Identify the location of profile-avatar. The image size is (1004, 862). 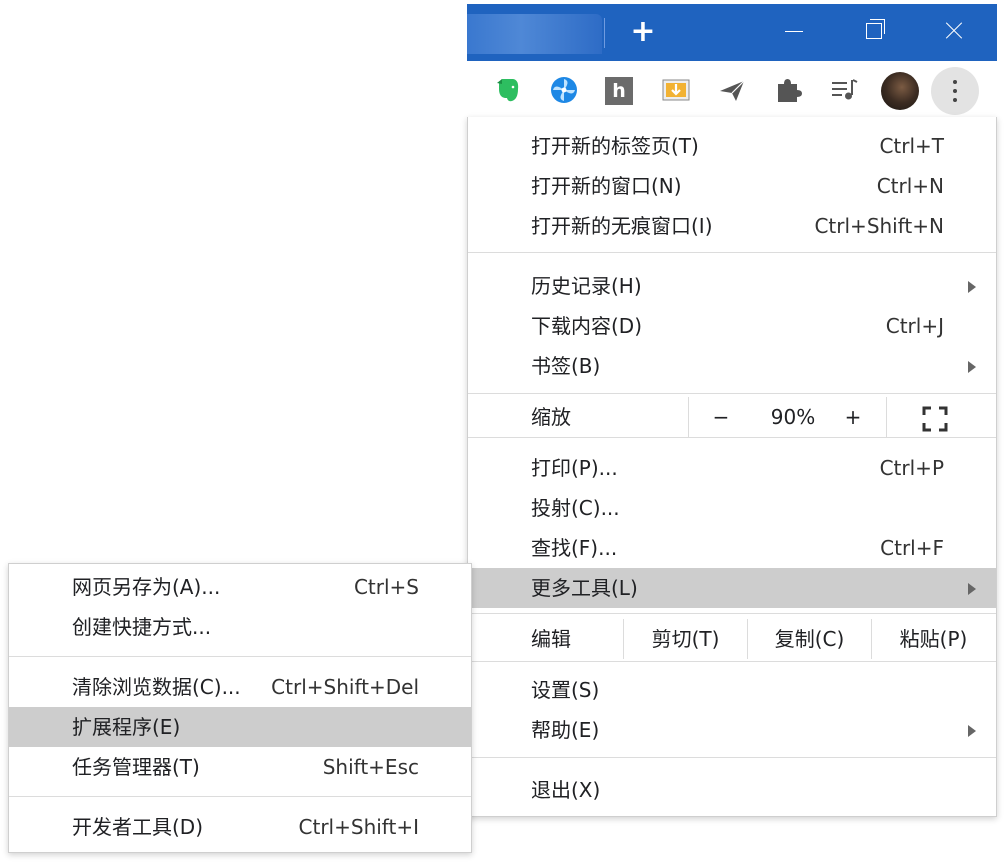
(900, 91).